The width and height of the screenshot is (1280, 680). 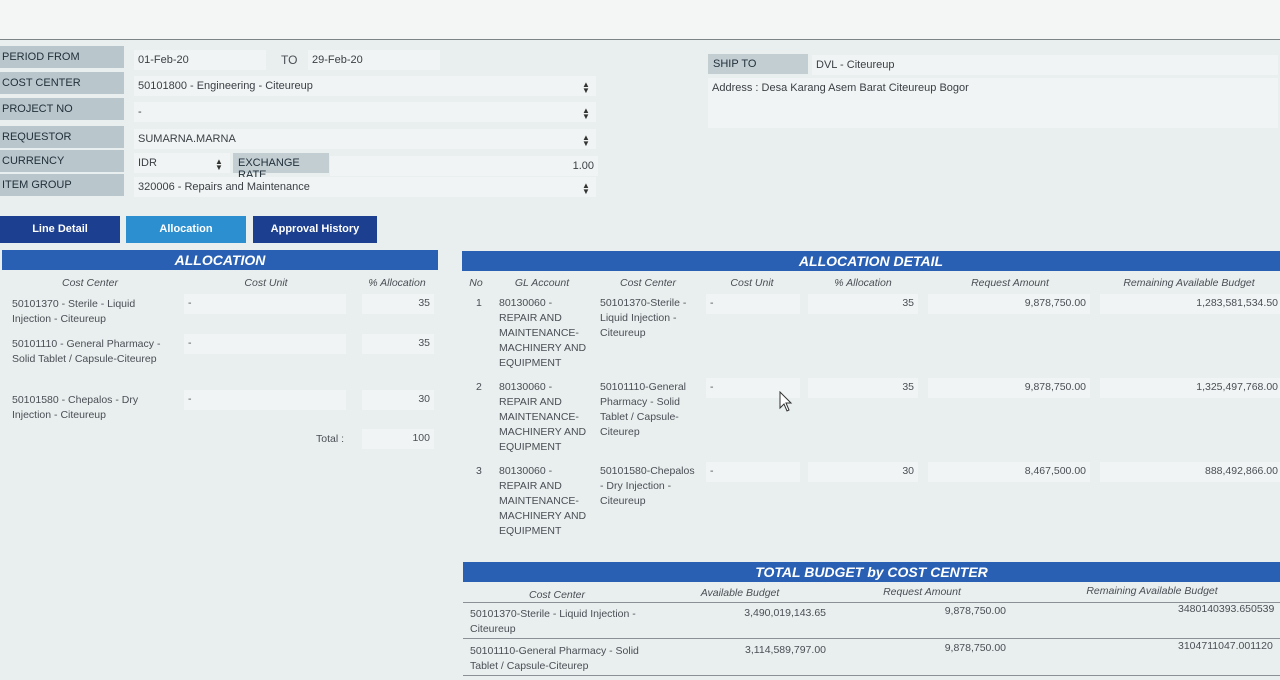 What do you see at coordinates (1190, 388) in the screenshot?
I see `detail-row-remaining: 1,325,497,768.00` at bounding box center [1190, 388].